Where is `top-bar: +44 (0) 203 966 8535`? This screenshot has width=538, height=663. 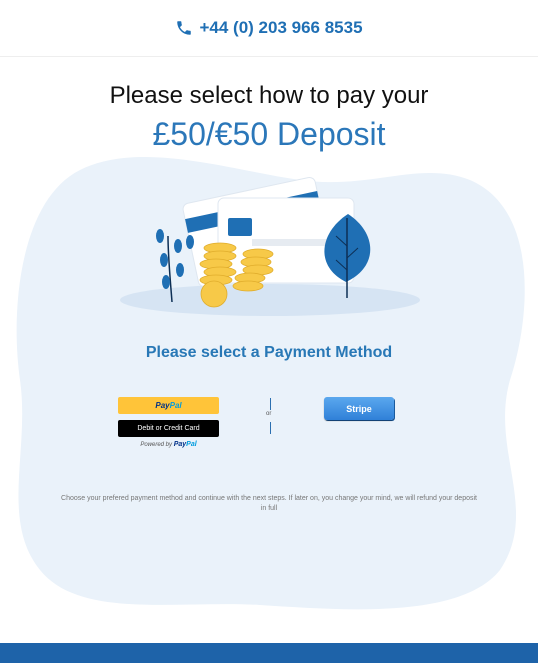
top-bar: +44 (0) 203 966 8535 is located at coordinates (269, 28).